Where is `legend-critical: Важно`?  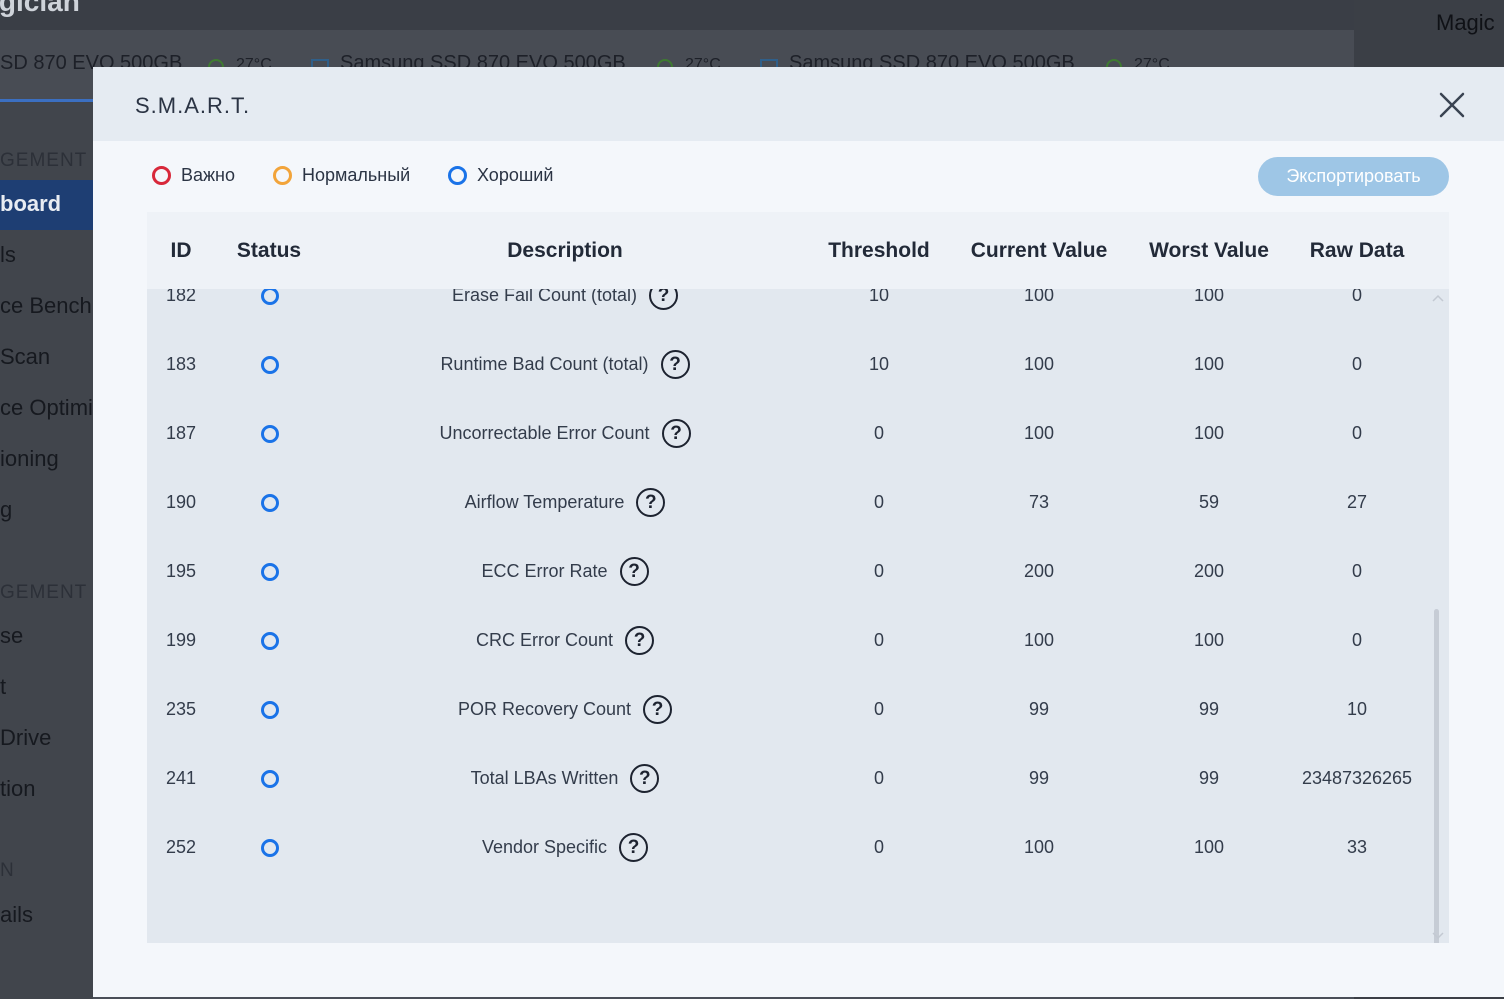
legend-critical: Важно is located at coordinates (193, 175).